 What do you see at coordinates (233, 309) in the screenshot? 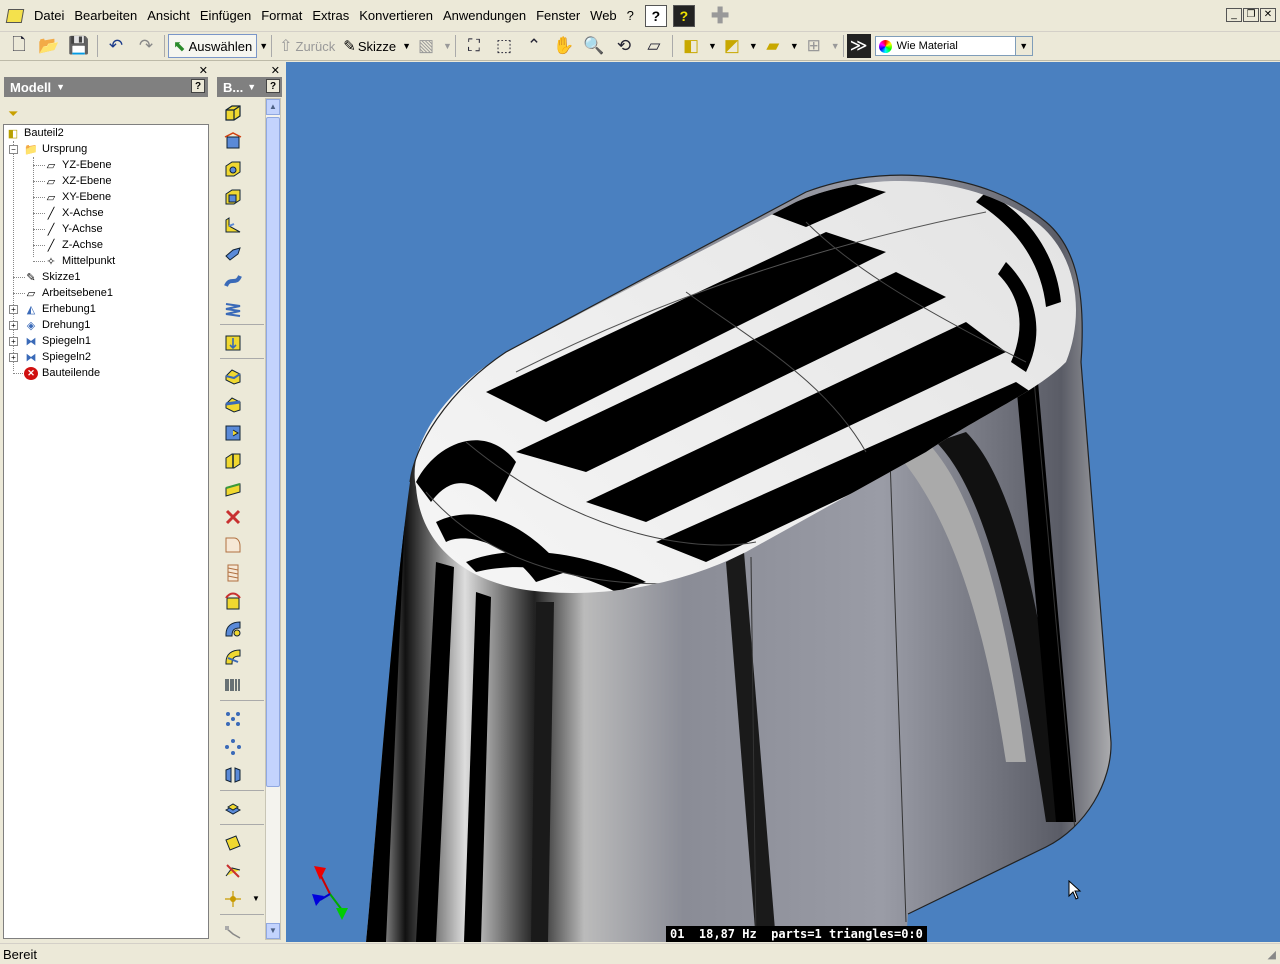
I see `coil-icon` at bounding box center [233, 309].